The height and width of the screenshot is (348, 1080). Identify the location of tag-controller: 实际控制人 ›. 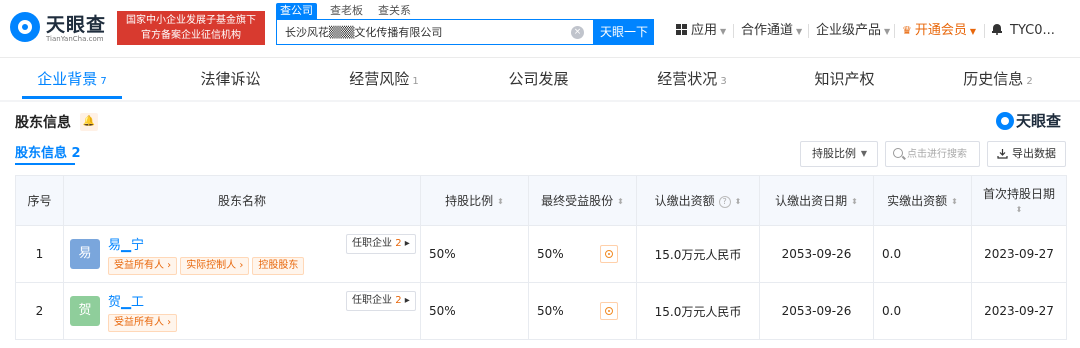
(215, 265).